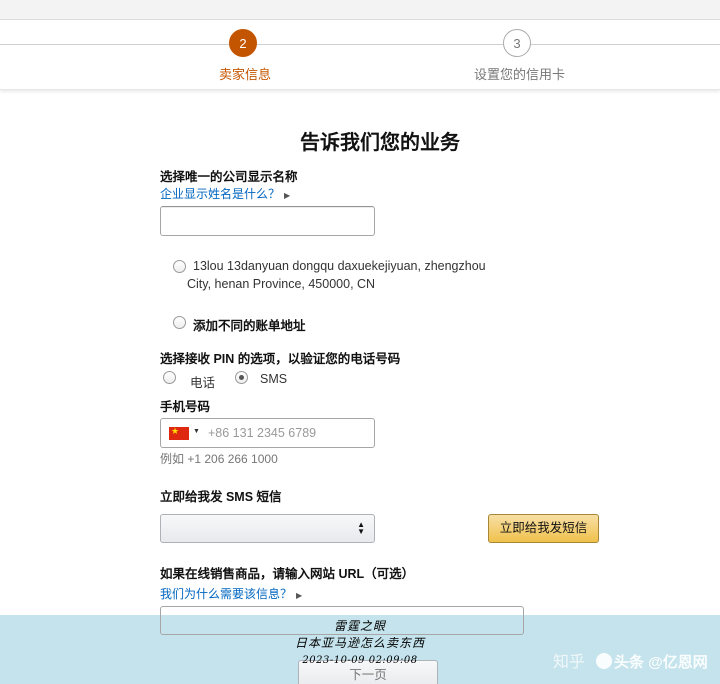 The height and width of the screenshot is (684, 720). I want to click on progress-stepper: 2 卖家信息 3 设置您的信用卡, so click(360, 55).